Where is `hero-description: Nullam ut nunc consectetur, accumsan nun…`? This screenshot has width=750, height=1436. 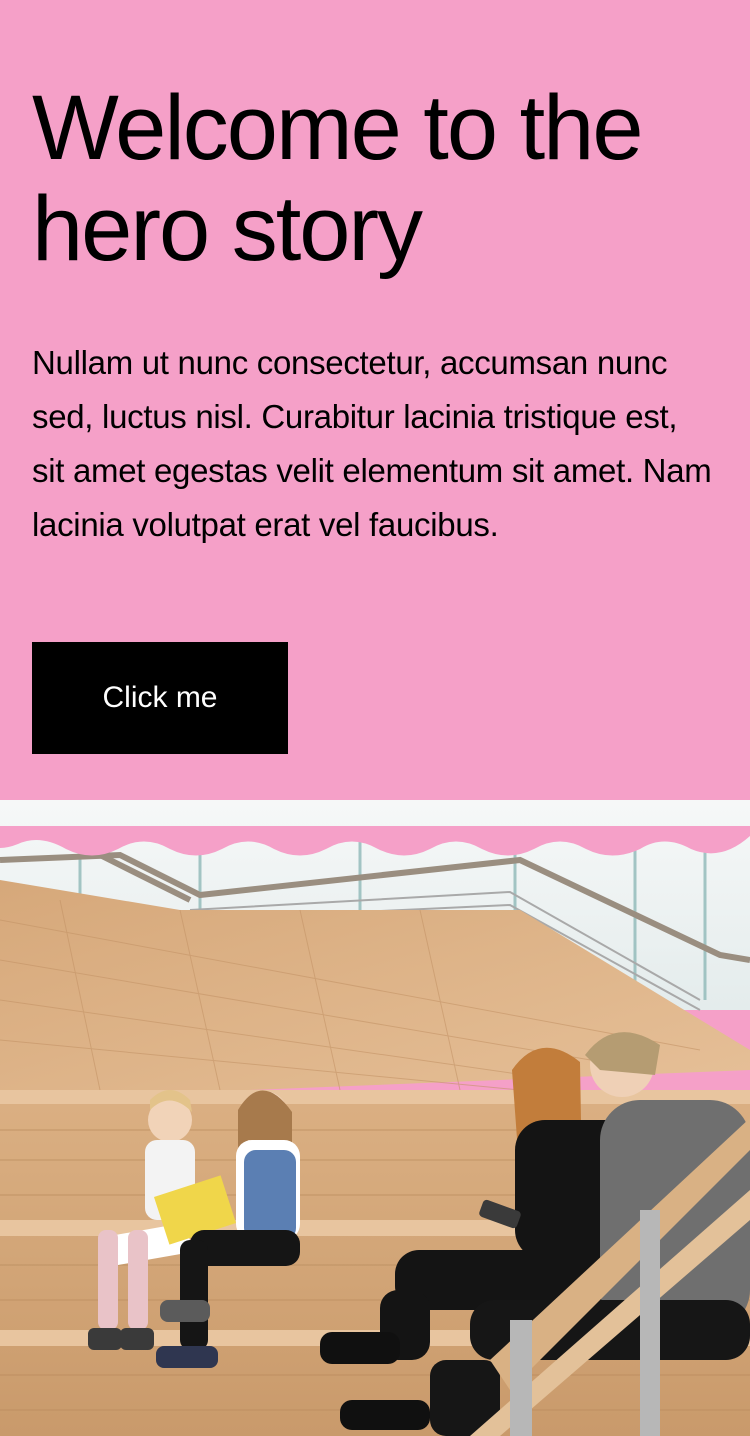 hero-description: Nullam ut nunc consectetur, accumsan nun… is located at coordinates (372, 443).